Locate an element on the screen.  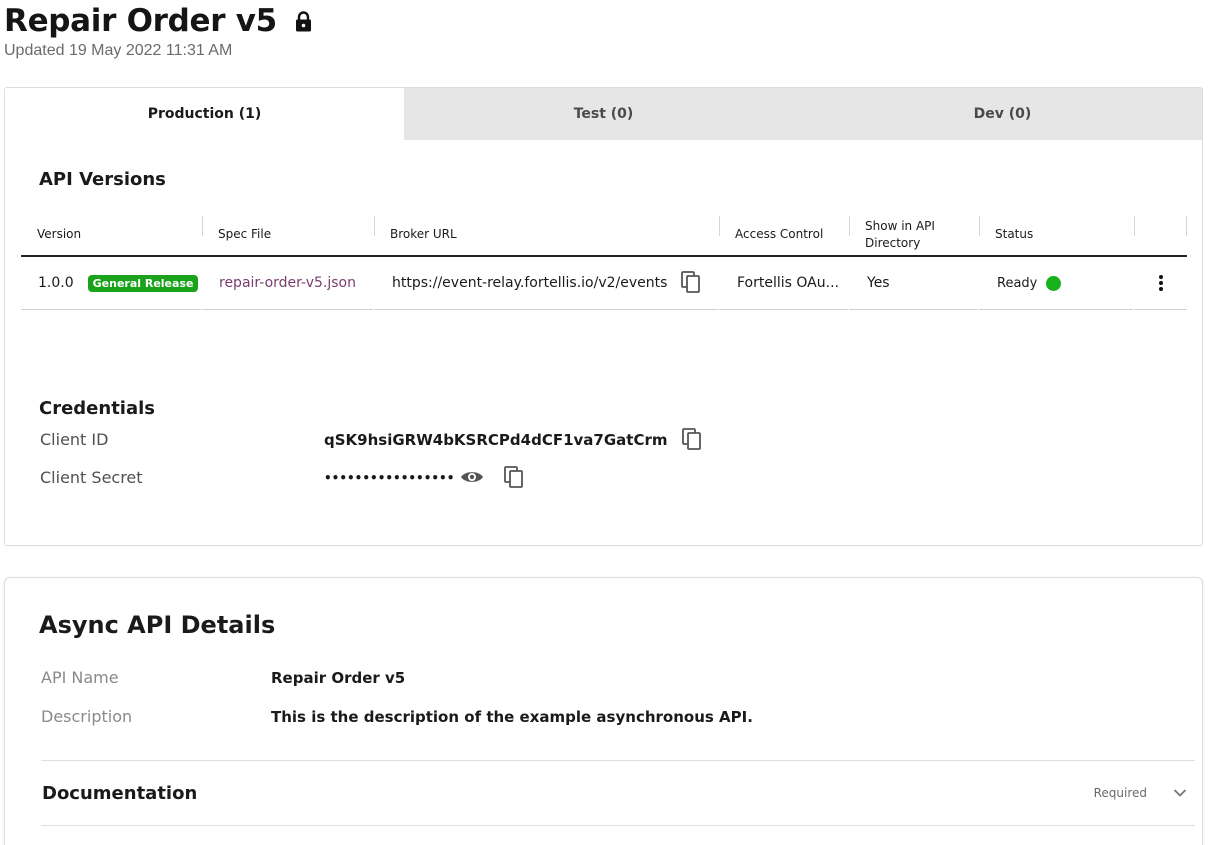
version-cell: 1.0.0 General Release is located at coordinates (111, 283).